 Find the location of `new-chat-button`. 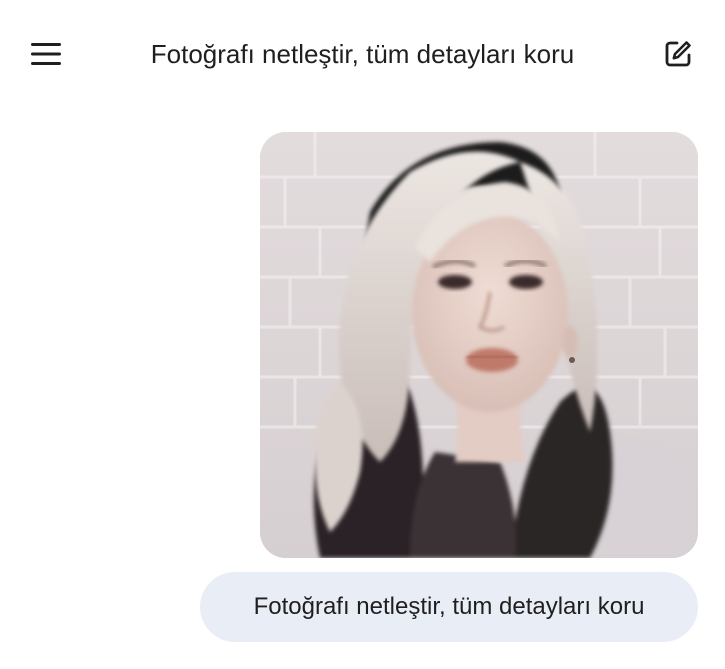

new-chat-button is located at coordinates (678, 54).